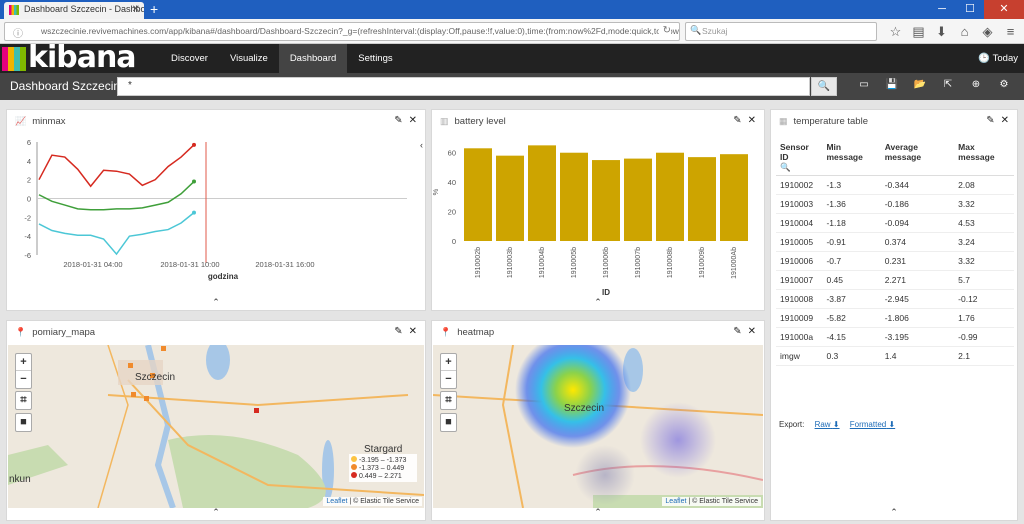 This screenshot has height=524, width=1024. What do you see at coordinates (851, 242) in the screenshot?
I see `table-cell: -0.91` at bounding box center [851, 242].